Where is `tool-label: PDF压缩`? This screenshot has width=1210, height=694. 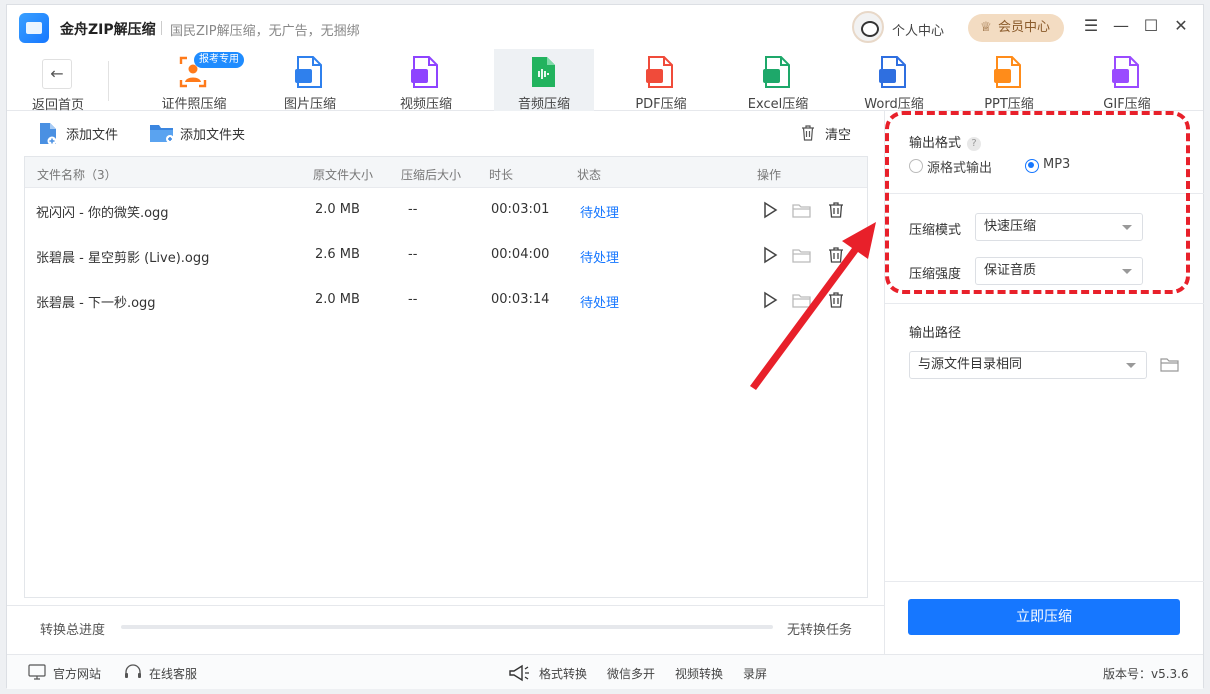 tool-label: PDF压缩 is located at coordinates (661, 104).